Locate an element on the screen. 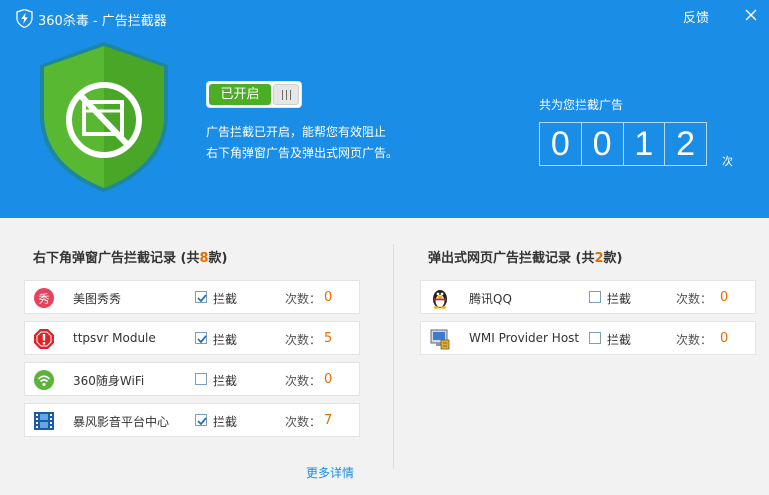  counter-digit: 2 is located at coordinates (686, 144).